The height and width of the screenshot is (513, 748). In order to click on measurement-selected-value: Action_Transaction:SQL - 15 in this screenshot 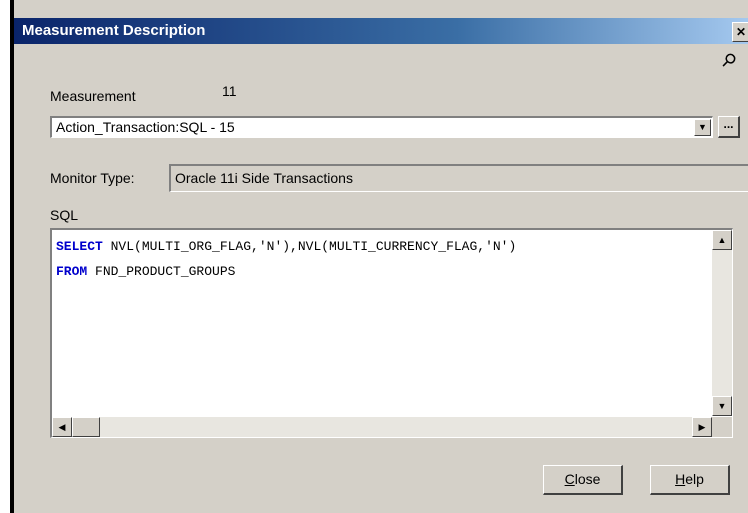, I will do `click(145, 127)`.